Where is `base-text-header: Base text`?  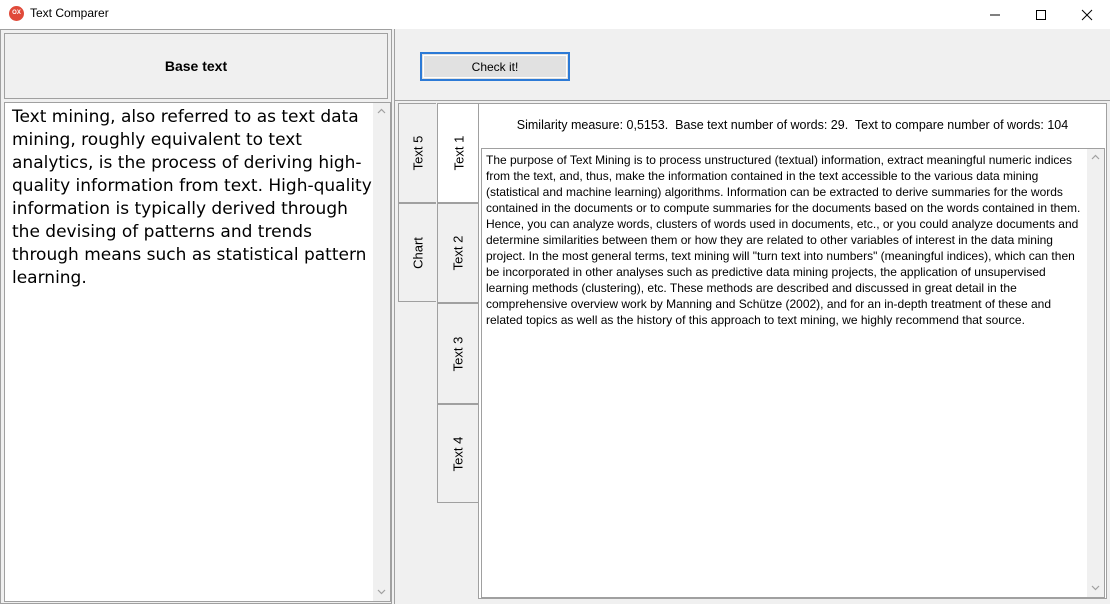
base-text-header: Base text is located at coordinates (196, 66).